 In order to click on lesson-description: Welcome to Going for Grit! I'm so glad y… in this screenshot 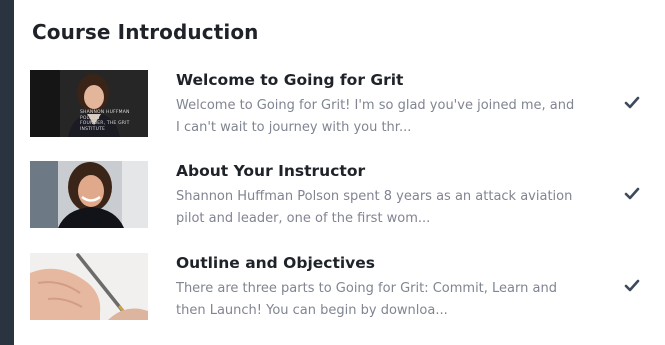, I will do `click(375, 117)`.